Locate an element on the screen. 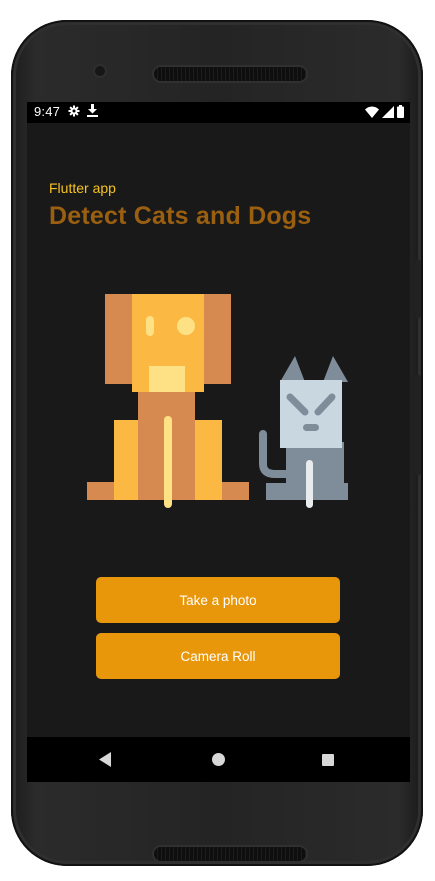 The image size is (435, 881). cat-icon is located at coordinates (303, 432).